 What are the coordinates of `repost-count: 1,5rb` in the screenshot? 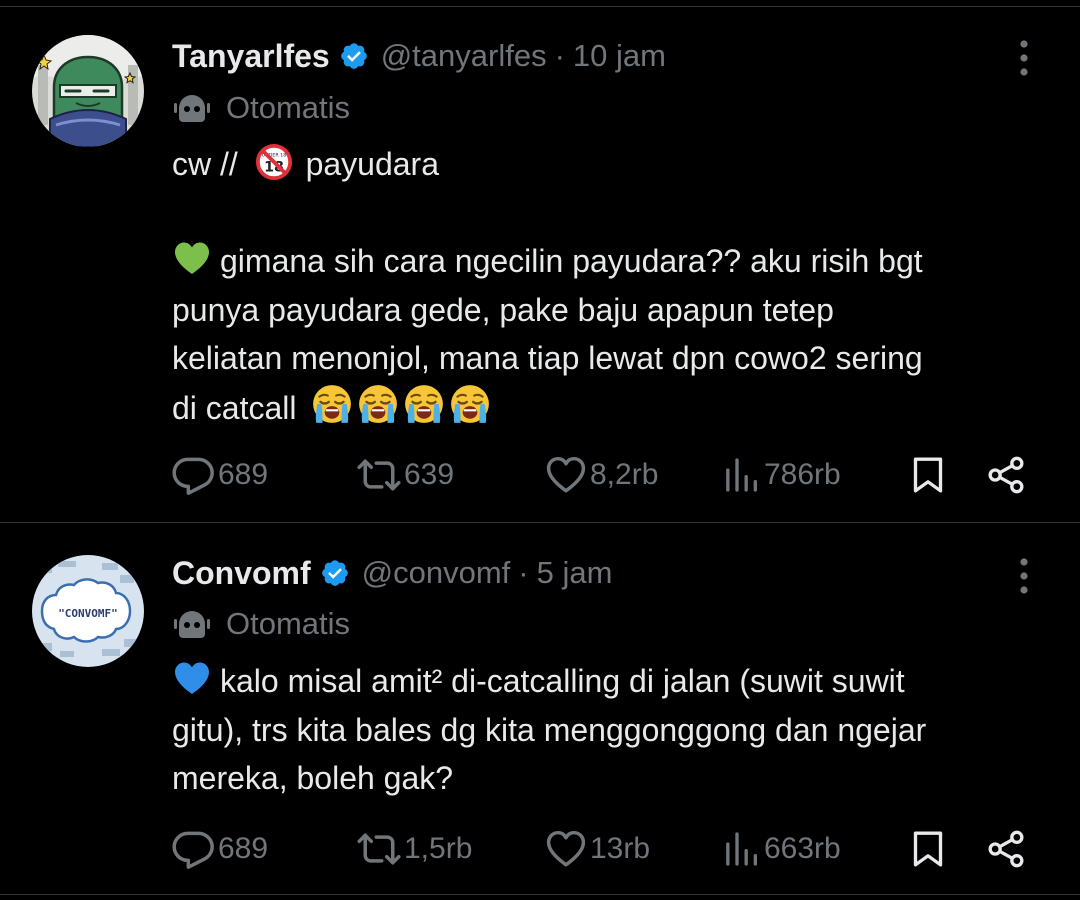 It's located at (438, 848).